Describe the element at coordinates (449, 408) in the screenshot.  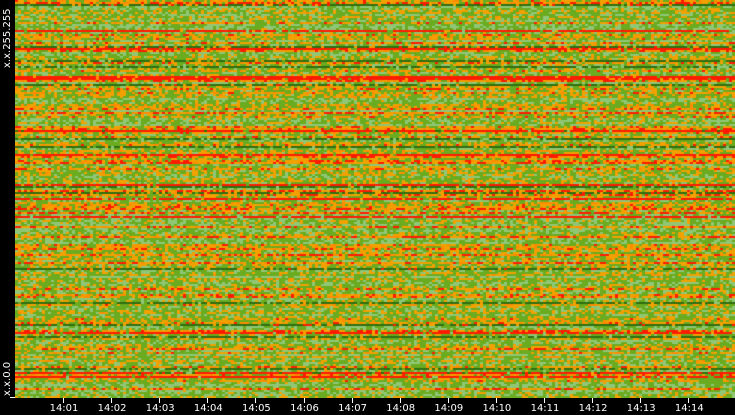
I see `x-tick-label: 14:09` at that location.